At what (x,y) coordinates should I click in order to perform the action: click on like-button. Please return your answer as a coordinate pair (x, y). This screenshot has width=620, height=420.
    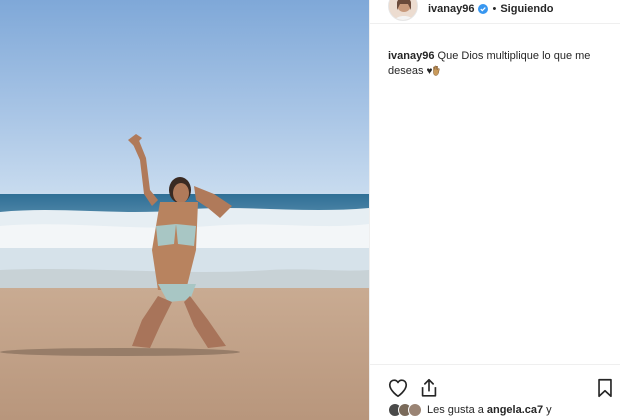
    Looking at the image, I should click on (398, 388).